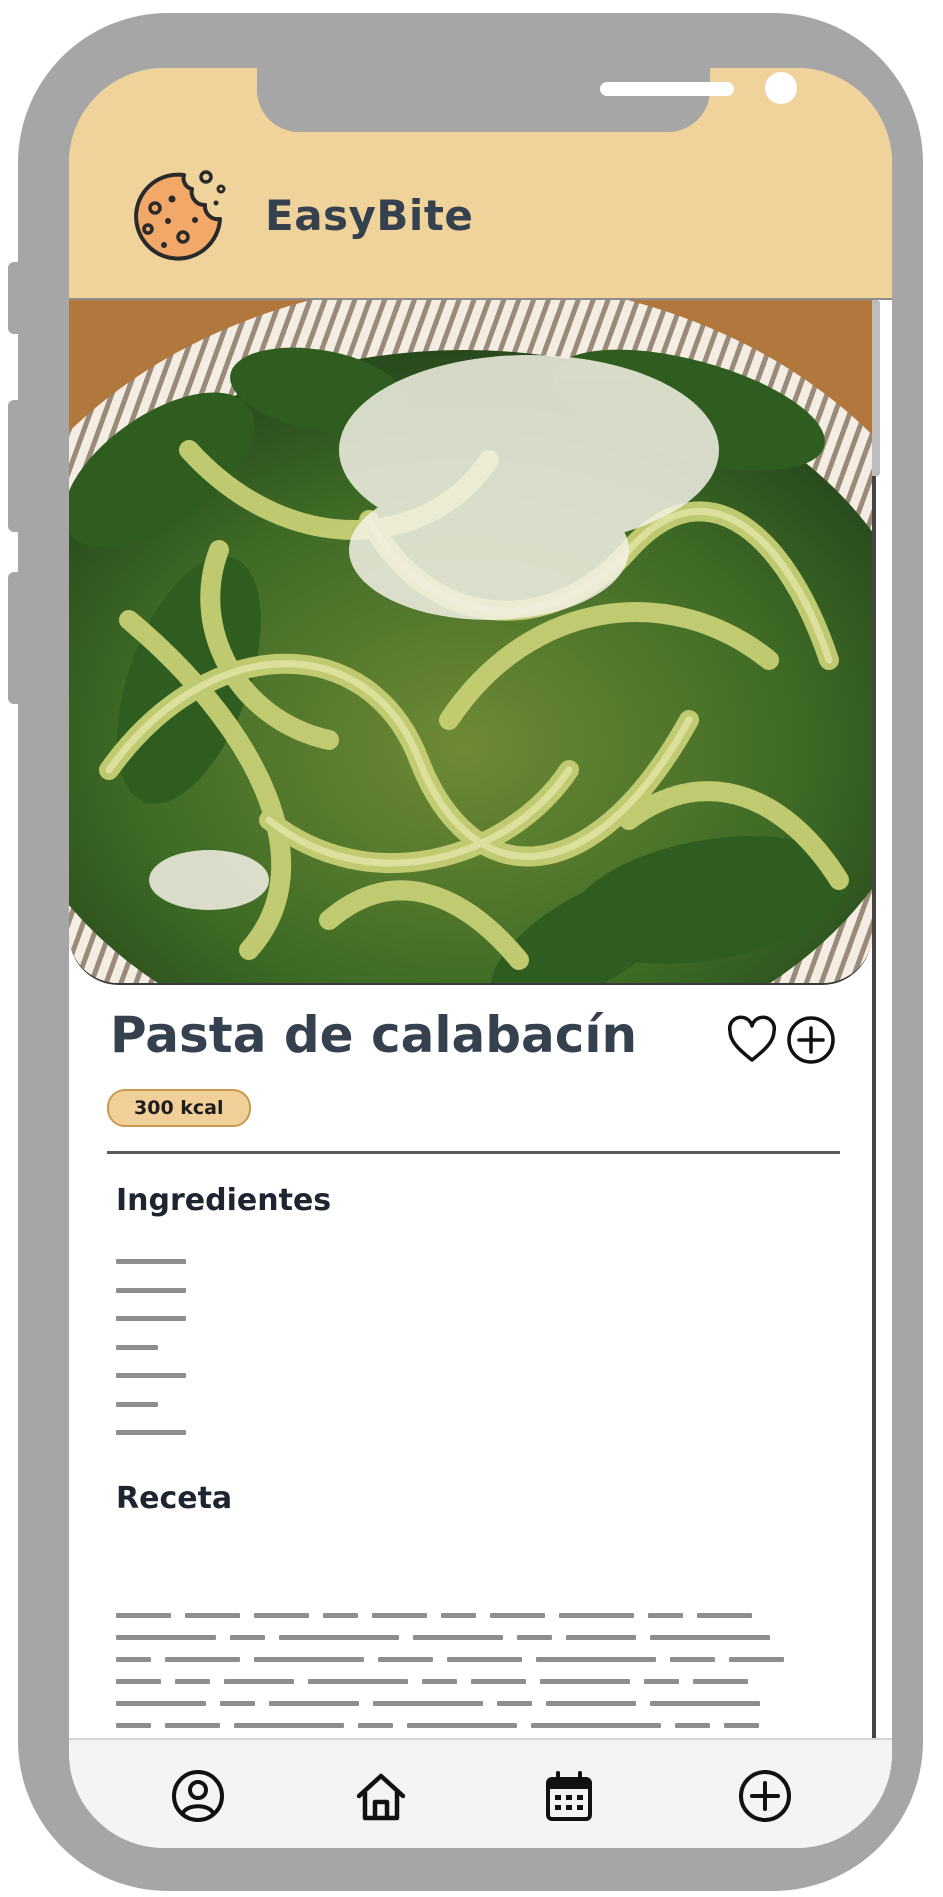 Image resolution: width=943 pixels, height=1897 pixels. Describe the element at coordinates (874, 1019) in the screenshot. I see `scrollbar-track` at that location.